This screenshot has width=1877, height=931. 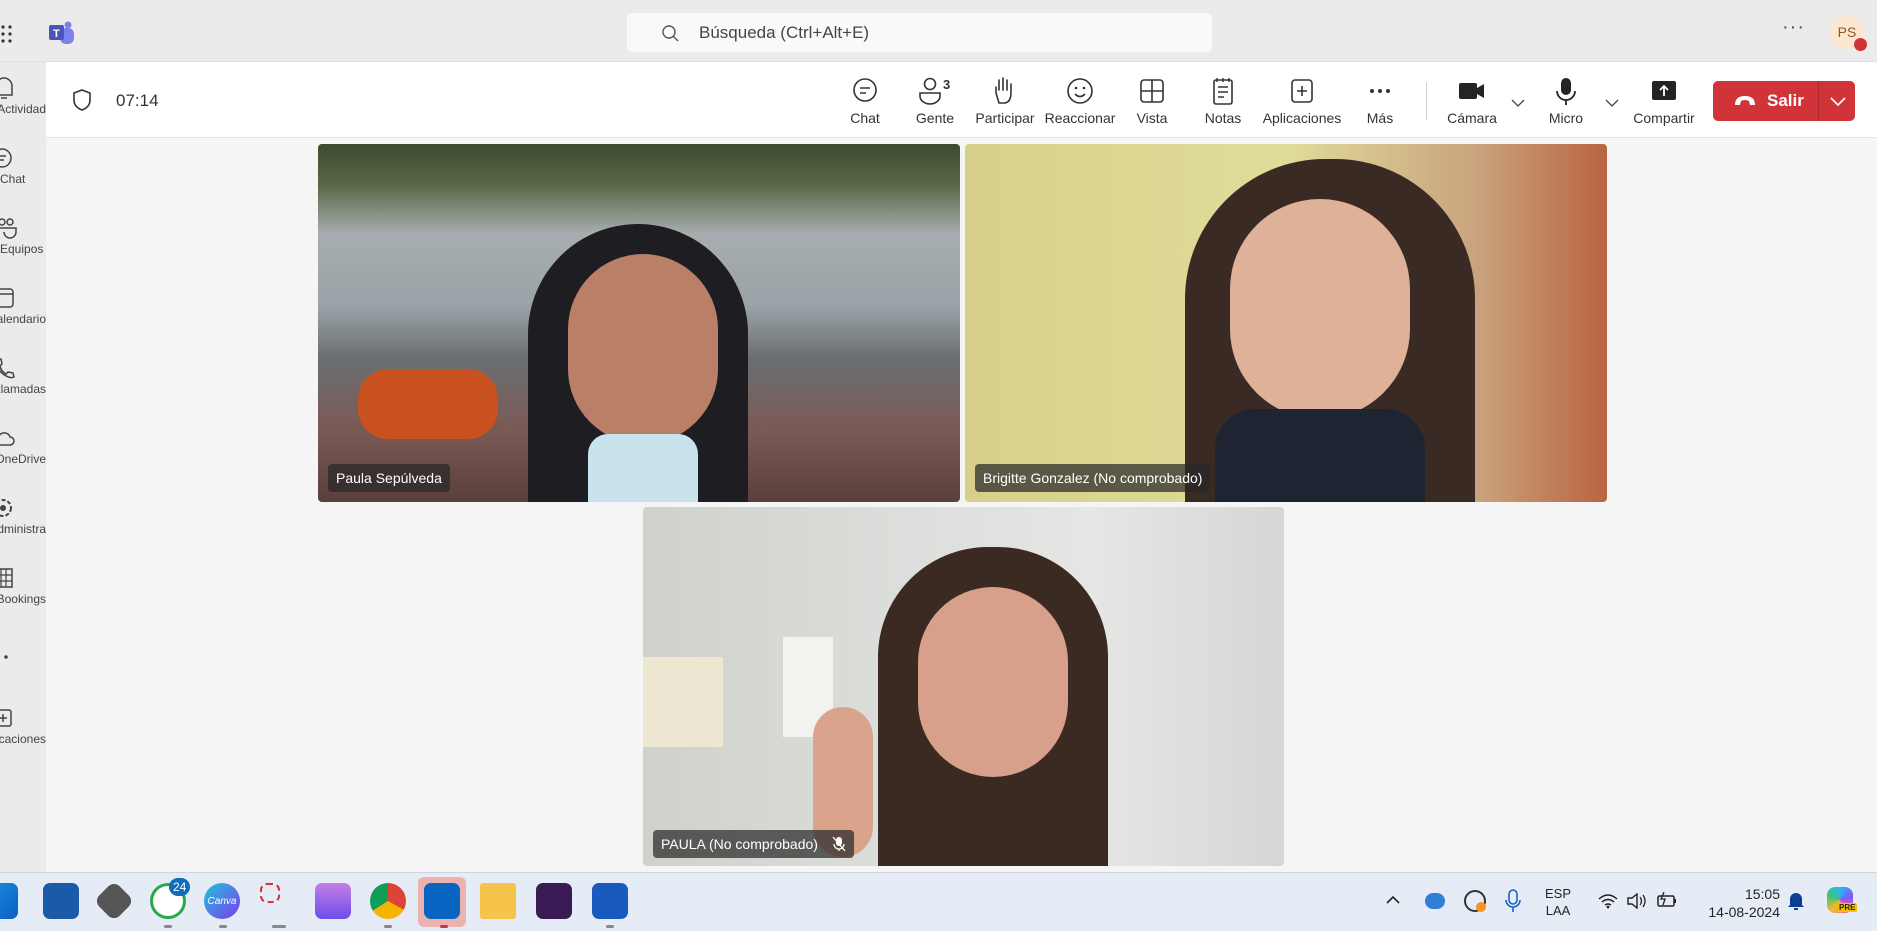 I want to click on apps-button: Aplicaciones, so click(x=1302, y=101).